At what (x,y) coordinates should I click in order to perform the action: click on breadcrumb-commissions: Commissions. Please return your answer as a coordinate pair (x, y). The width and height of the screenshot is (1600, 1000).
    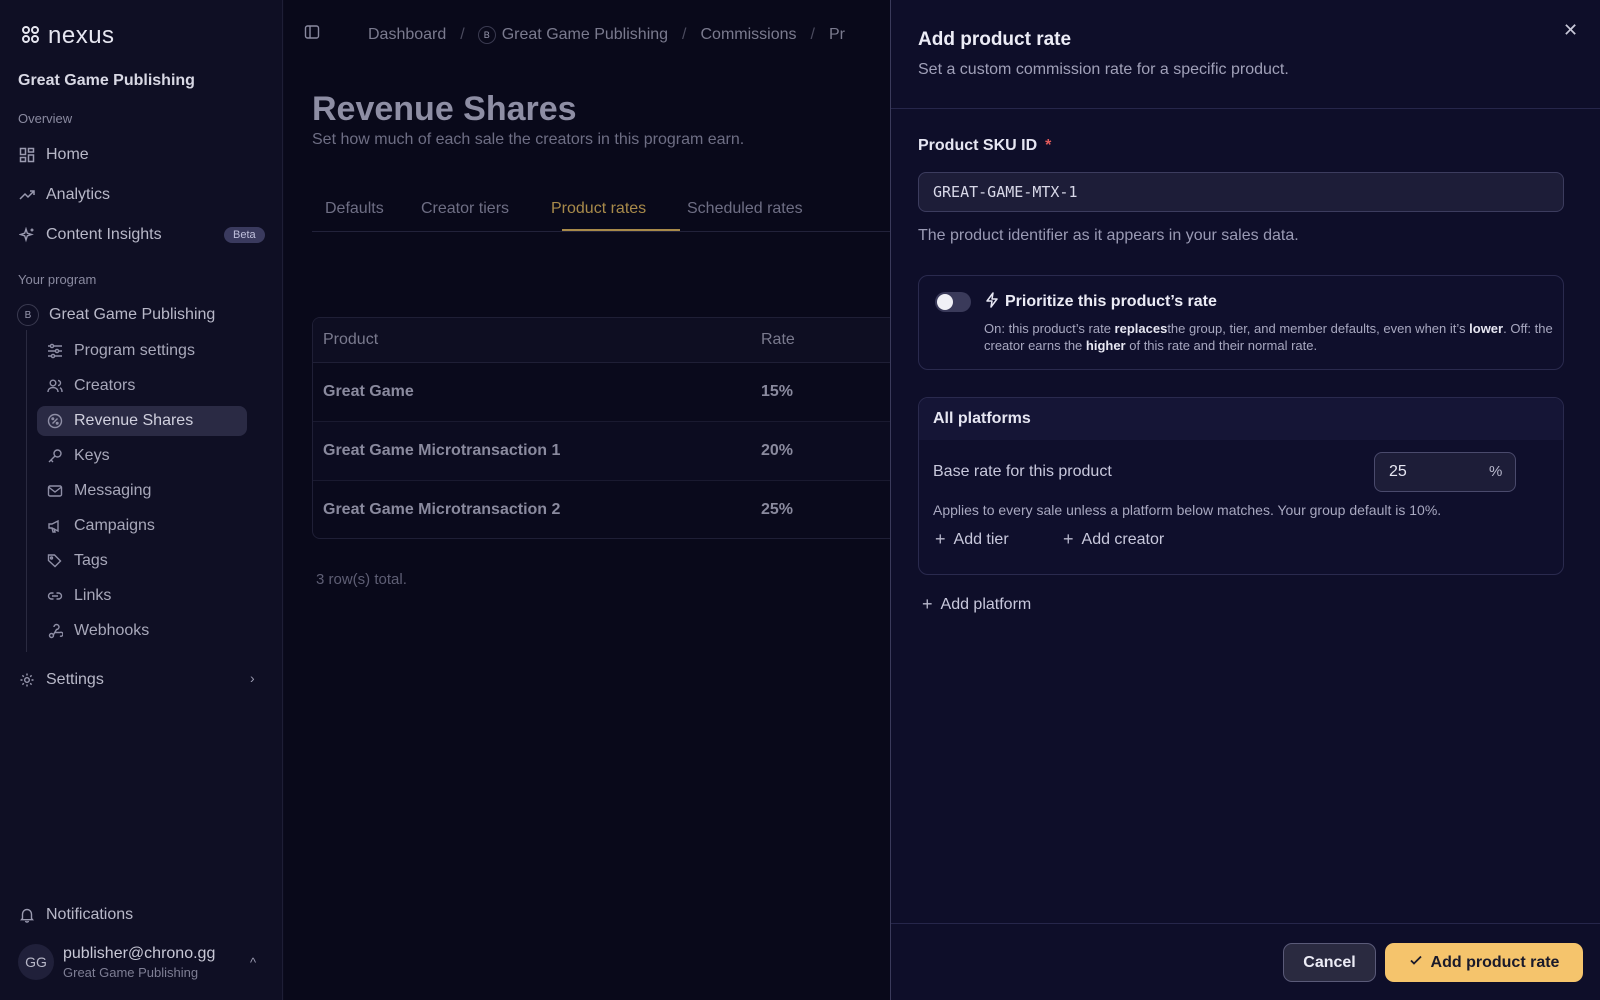
    Looking at the image, I should click on (749, 35).